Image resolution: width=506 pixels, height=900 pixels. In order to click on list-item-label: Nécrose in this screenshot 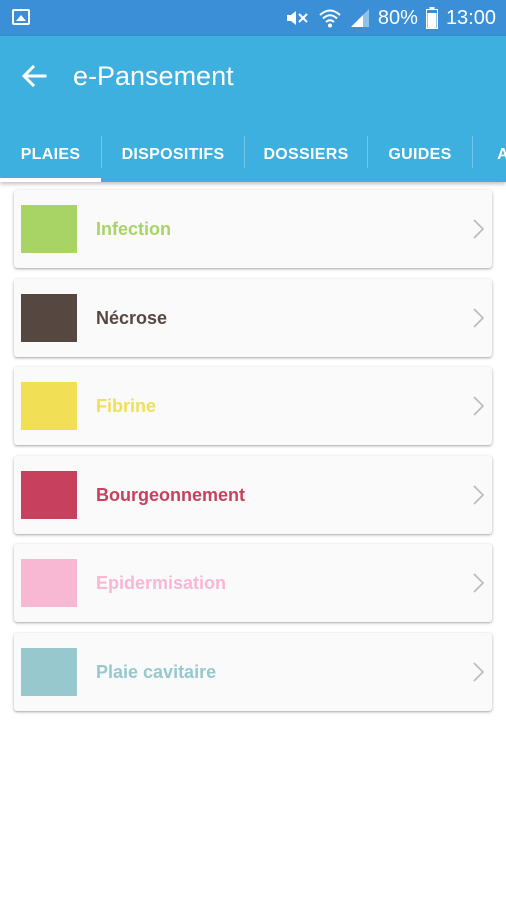, I will do `click(132, 317)`.